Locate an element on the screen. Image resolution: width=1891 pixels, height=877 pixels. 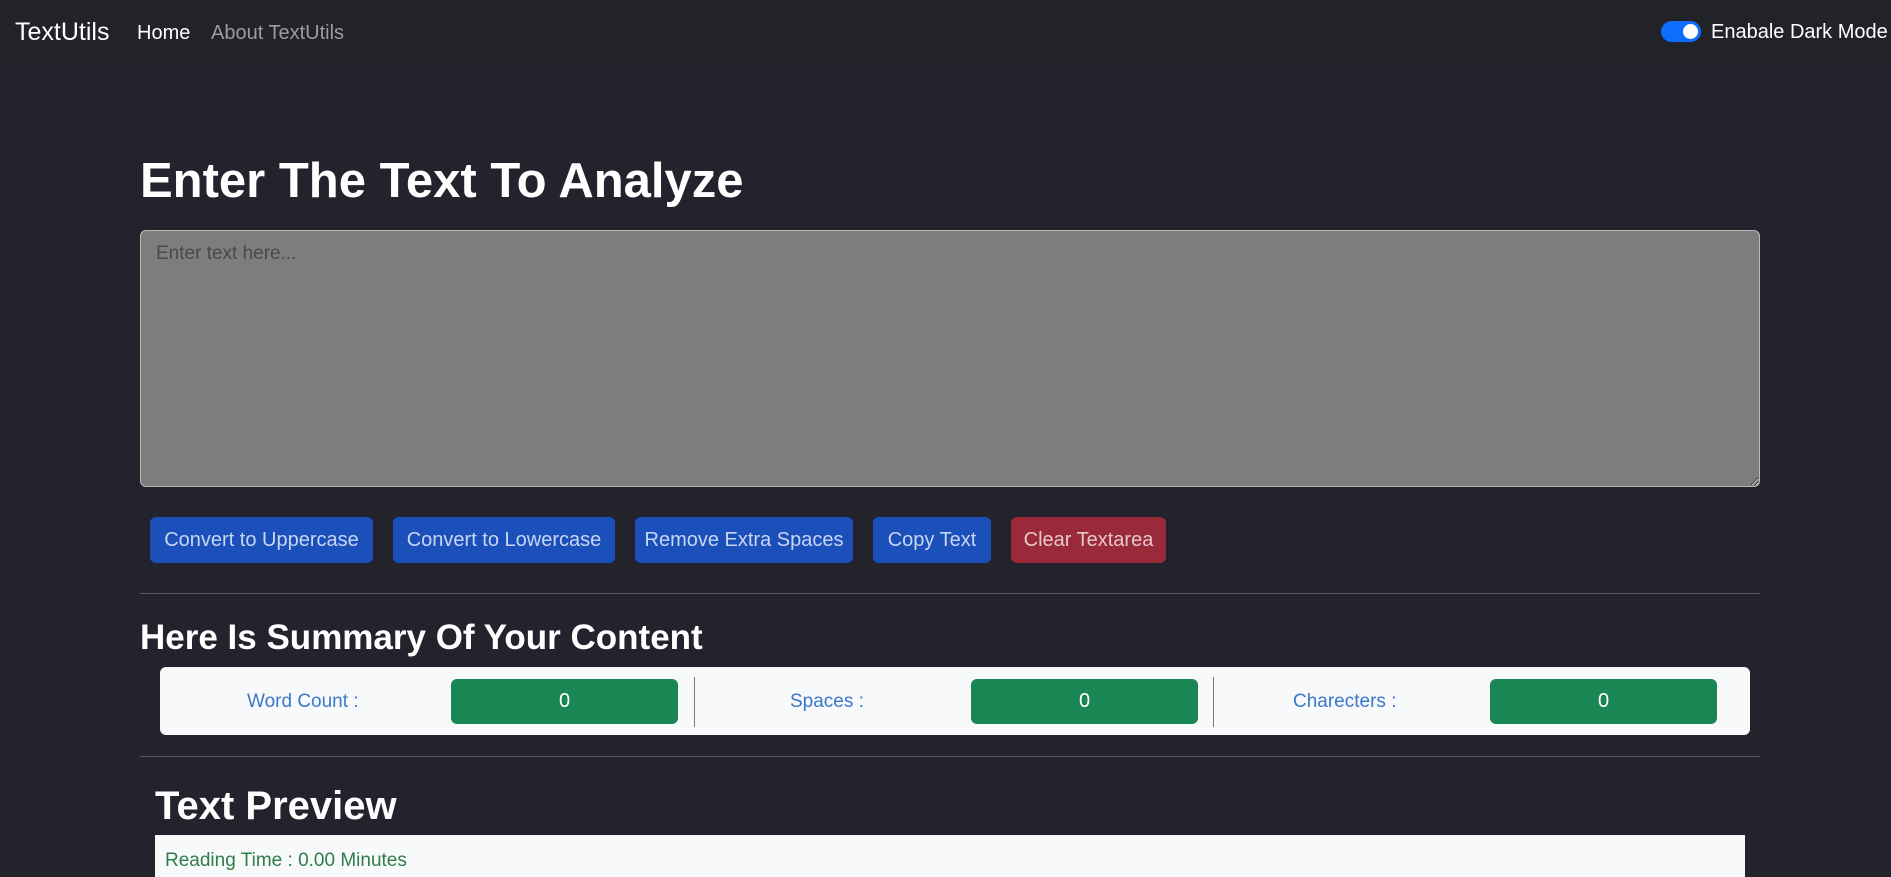
nav-about-link: About TextUtils is located at coordinates (277, 33).